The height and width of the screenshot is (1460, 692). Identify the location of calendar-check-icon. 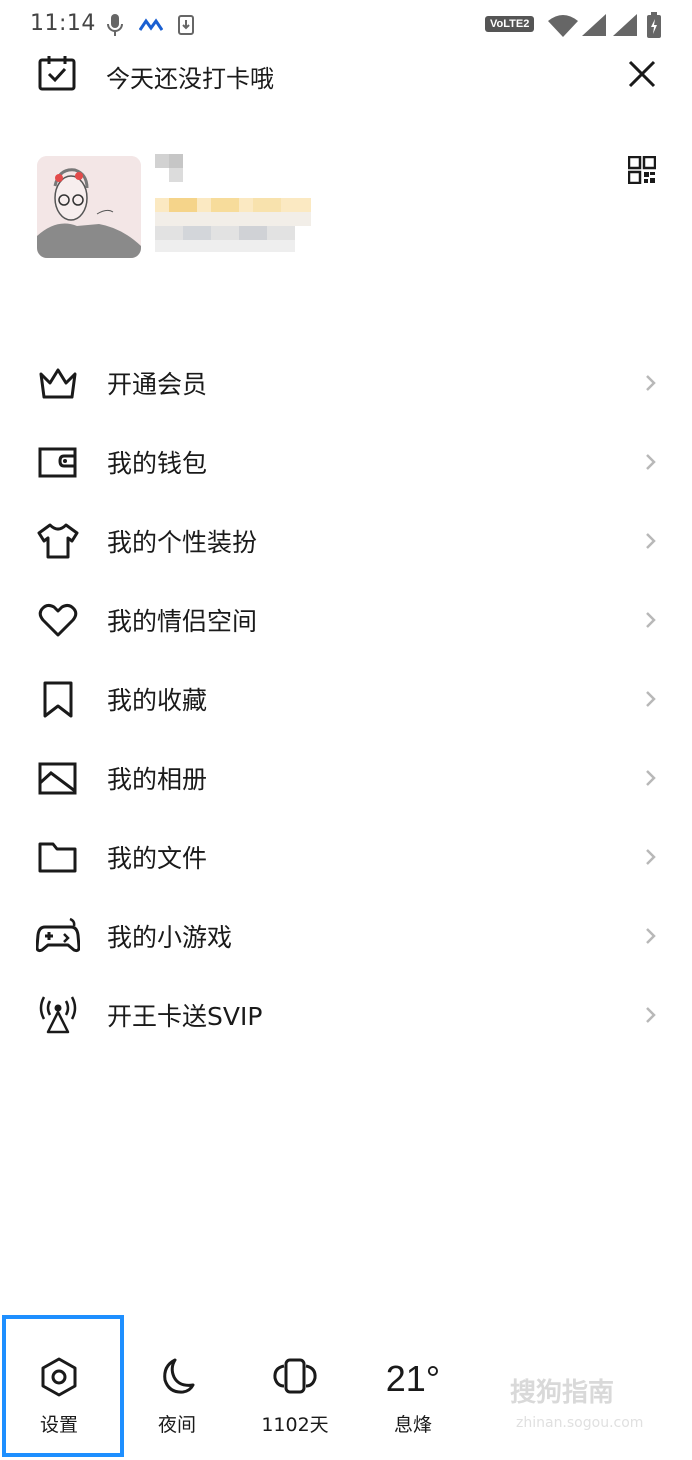
(57, 75).